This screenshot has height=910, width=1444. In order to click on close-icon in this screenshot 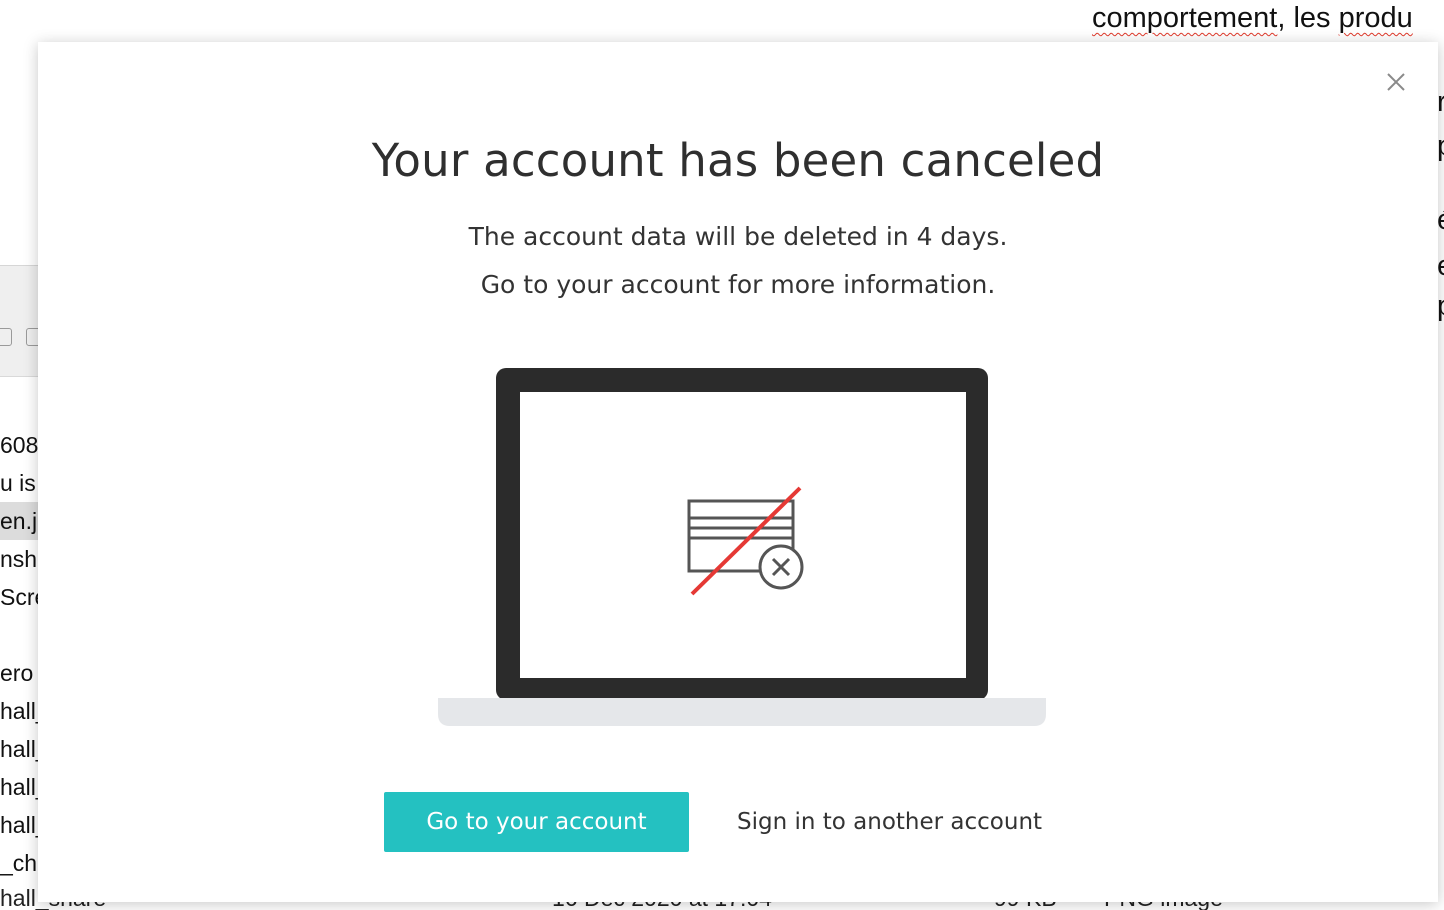, I will do `click(1396, 82)`.